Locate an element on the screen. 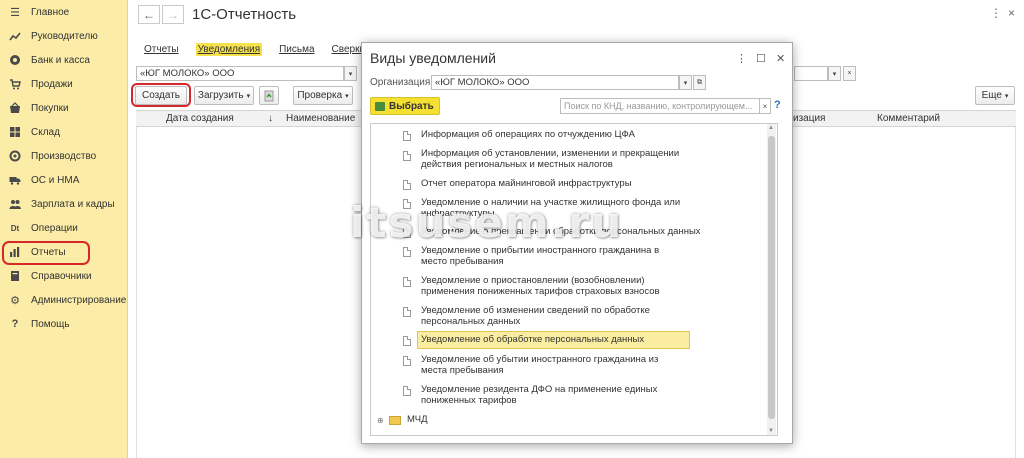 This screenshot has height=458, width=1024. book-icon is located at coordinates (15, 276).